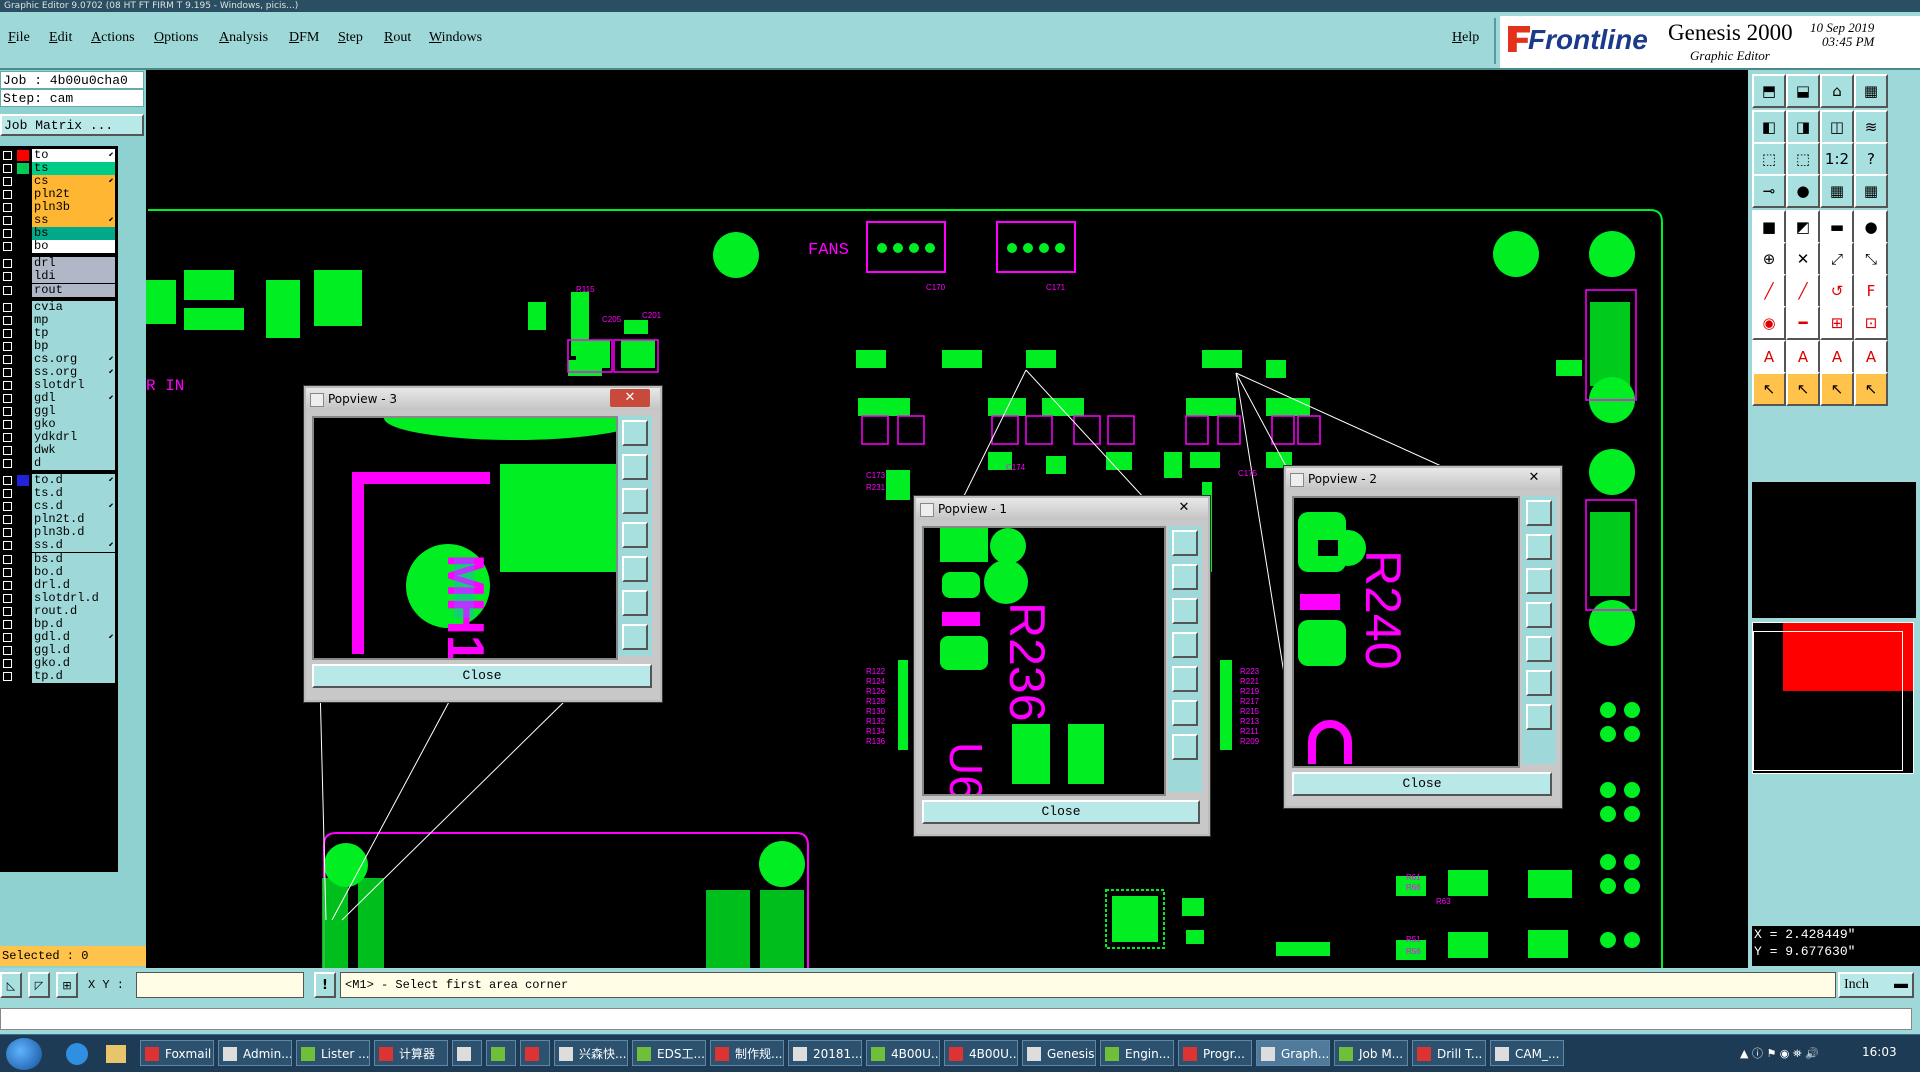  What do you see at coordinates (1871, 191) in the screenshot?
I see `dfm-icon: ▦` at bounding box center [1871, 191].